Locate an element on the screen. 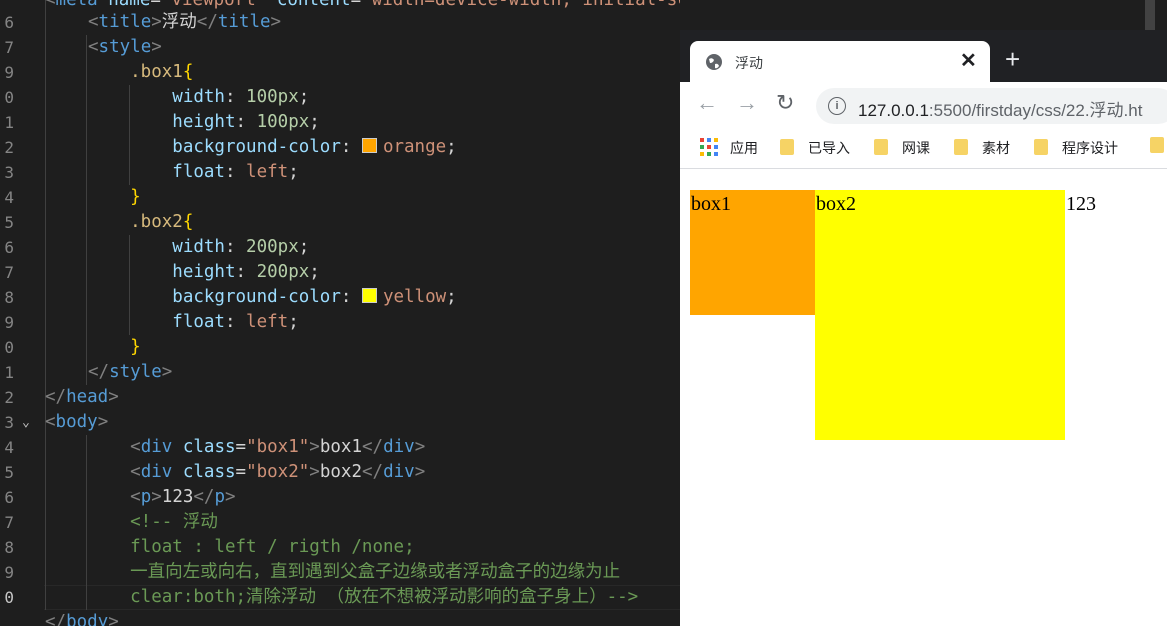  fold-chevron-icon: ⌄ is located at coordinates (26, 422).